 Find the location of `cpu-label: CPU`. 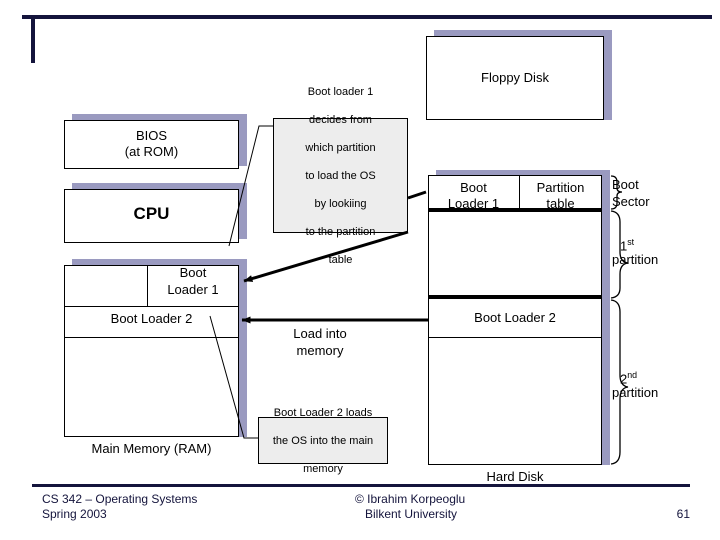

cpu-label: CPU is located at coordinates (151, 213).